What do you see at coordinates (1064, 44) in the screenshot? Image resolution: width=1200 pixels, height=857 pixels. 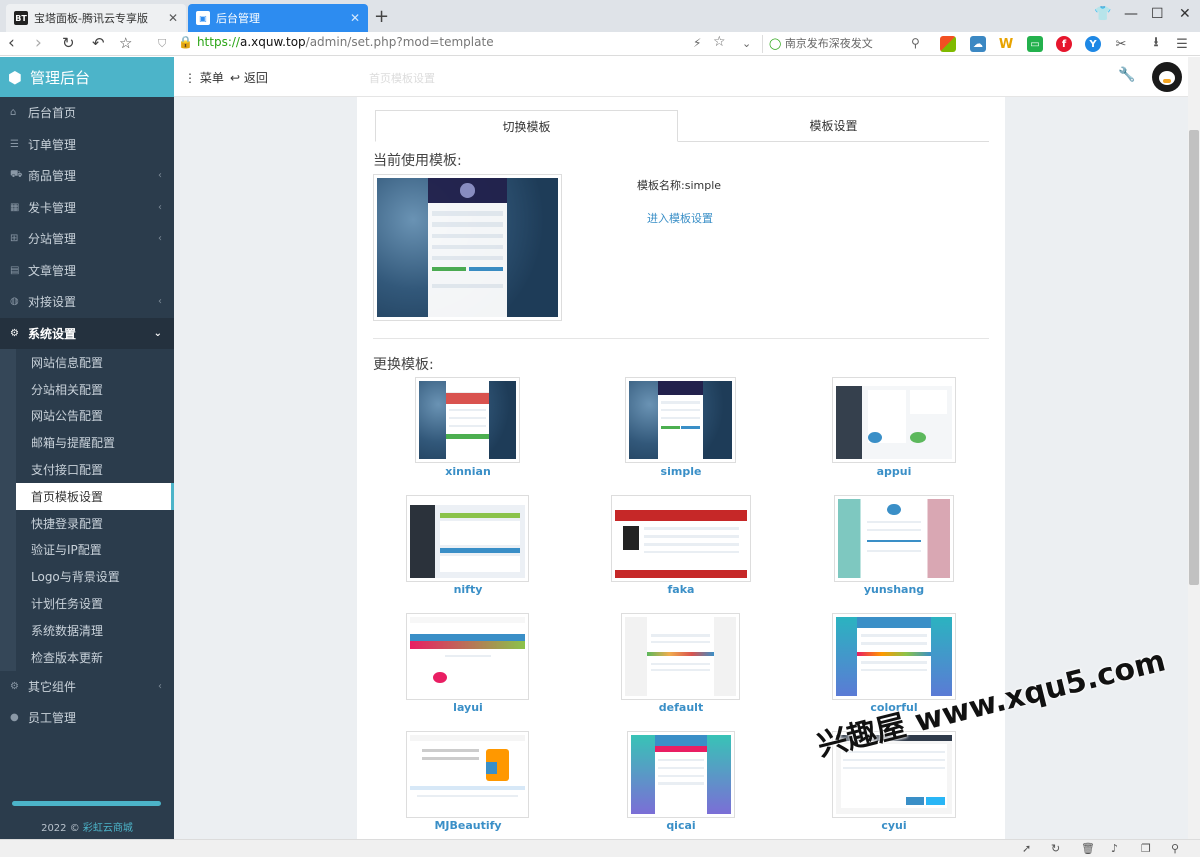 I see `weibo-icon: f` at bounding box center [1064, 44].